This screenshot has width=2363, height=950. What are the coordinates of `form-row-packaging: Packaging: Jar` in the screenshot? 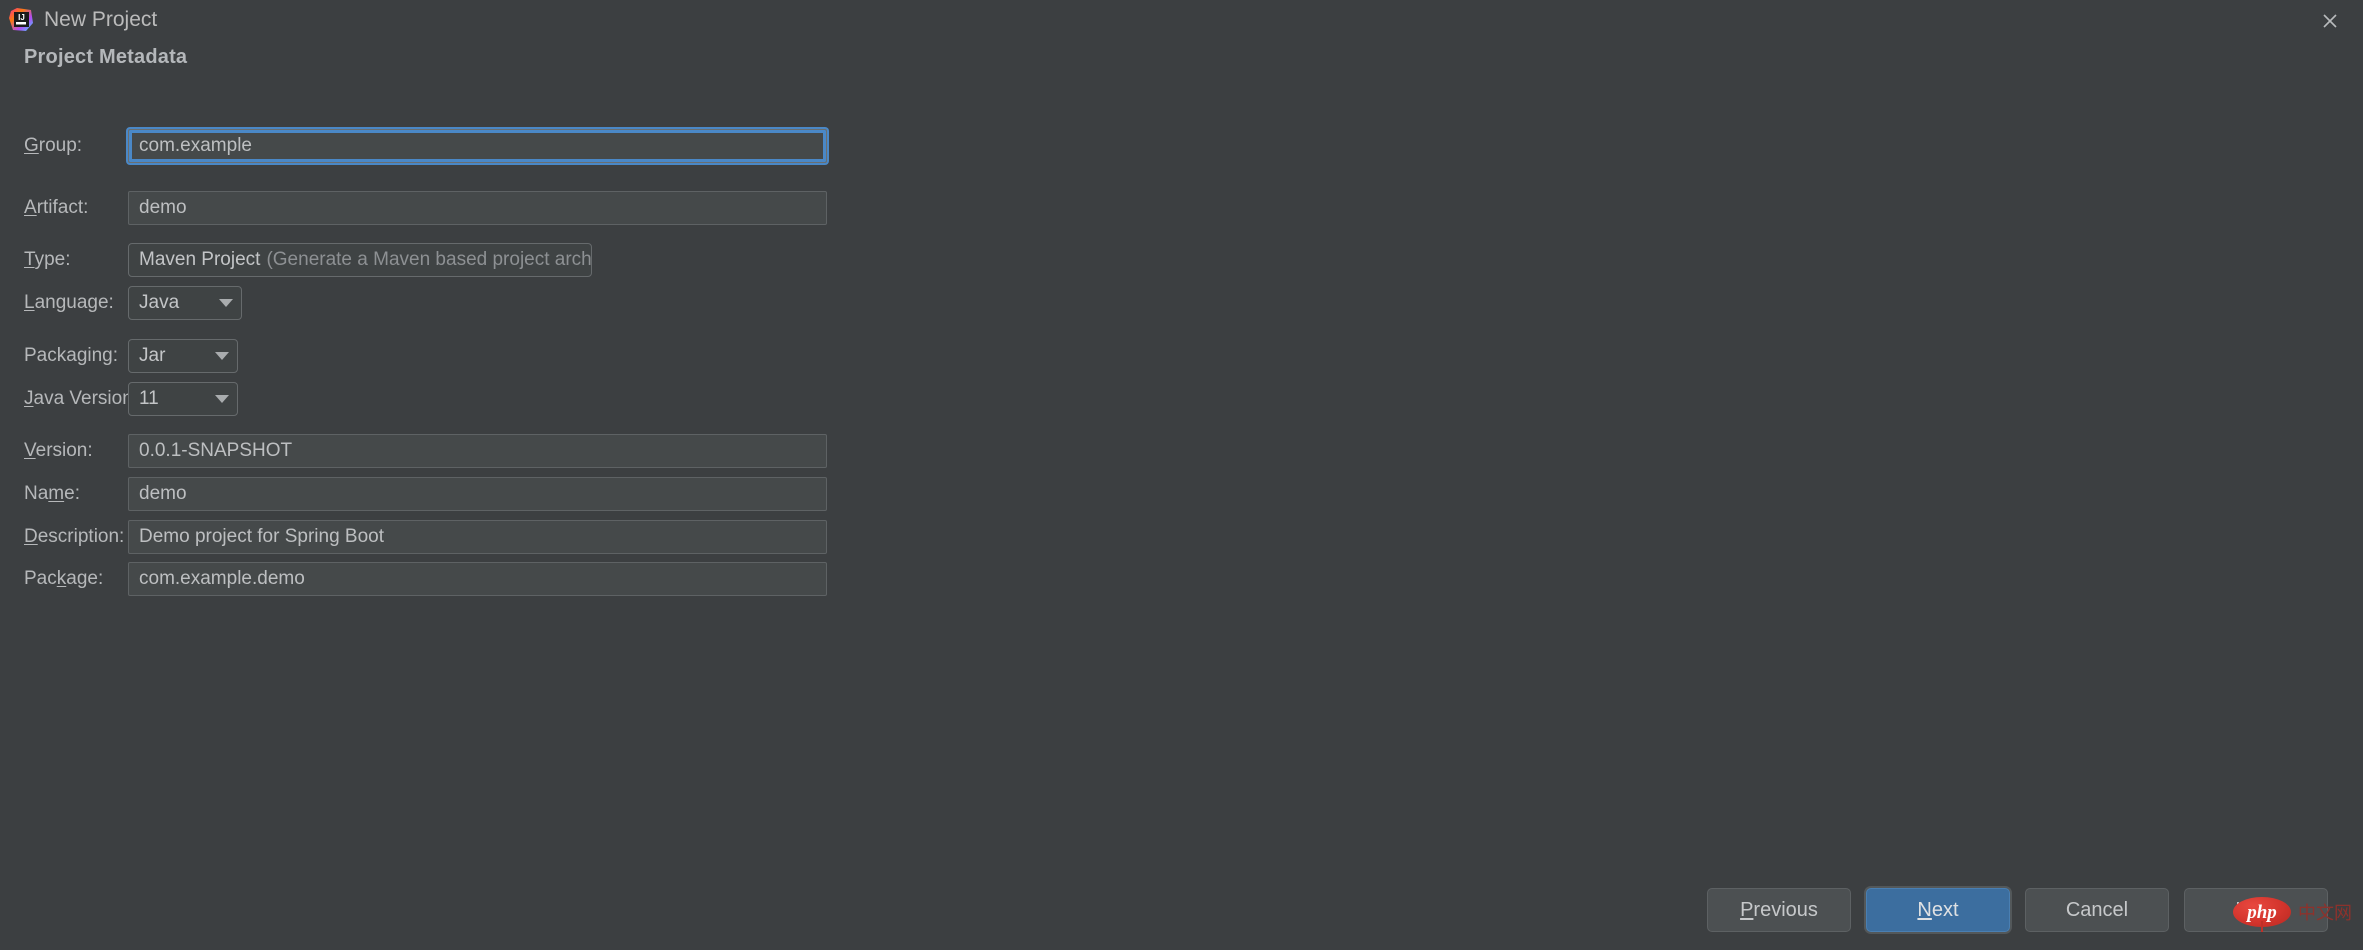 It's located at (1181, 356).